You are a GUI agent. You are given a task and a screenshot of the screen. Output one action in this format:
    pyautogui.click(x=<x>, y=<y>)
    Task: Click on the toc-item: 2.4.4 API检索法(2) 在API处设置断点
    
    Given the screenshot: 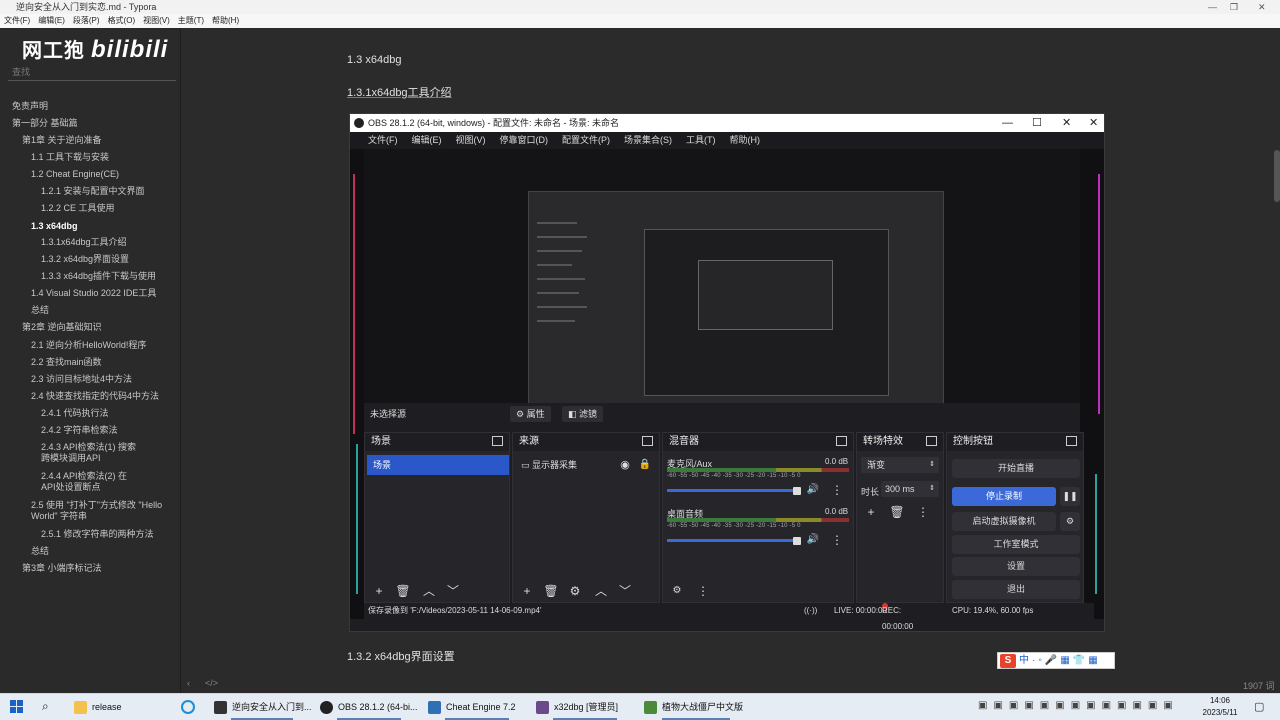 What is the action you would take?
    pyautogui.click(x=70, y=482)
    